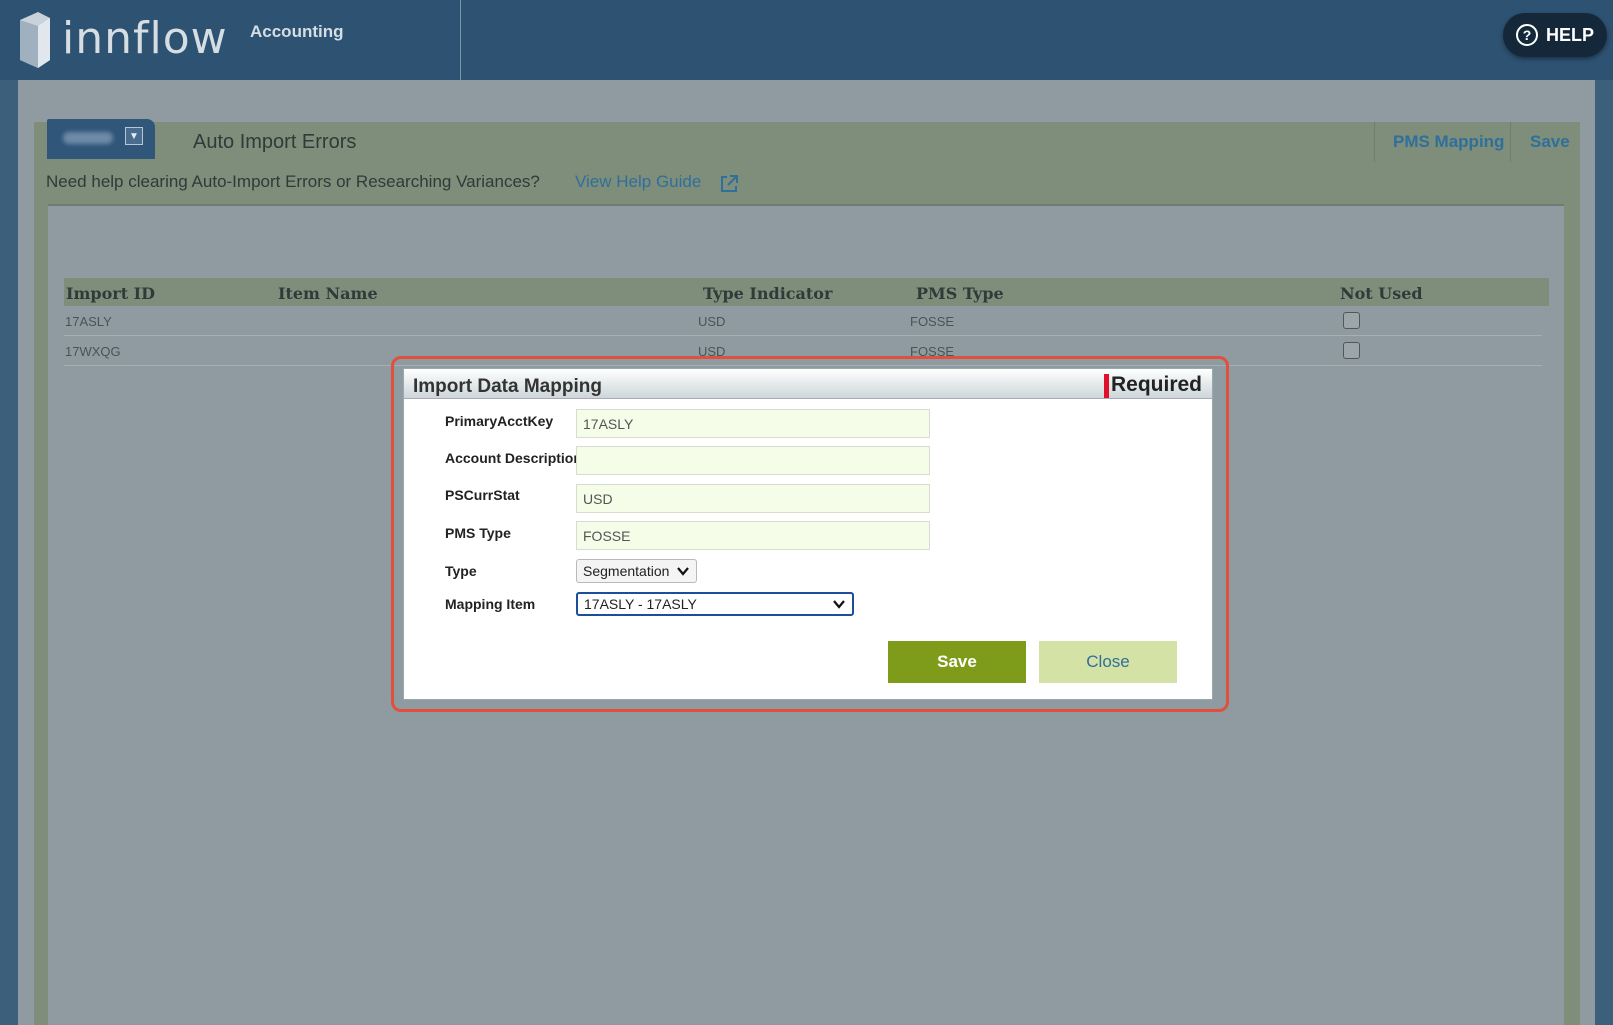 Image resolution: width=1613 pixels, height=1025 pixels. I want to click on primary-acct-key-label: PrimaryAcctKey, so click(499, 421).